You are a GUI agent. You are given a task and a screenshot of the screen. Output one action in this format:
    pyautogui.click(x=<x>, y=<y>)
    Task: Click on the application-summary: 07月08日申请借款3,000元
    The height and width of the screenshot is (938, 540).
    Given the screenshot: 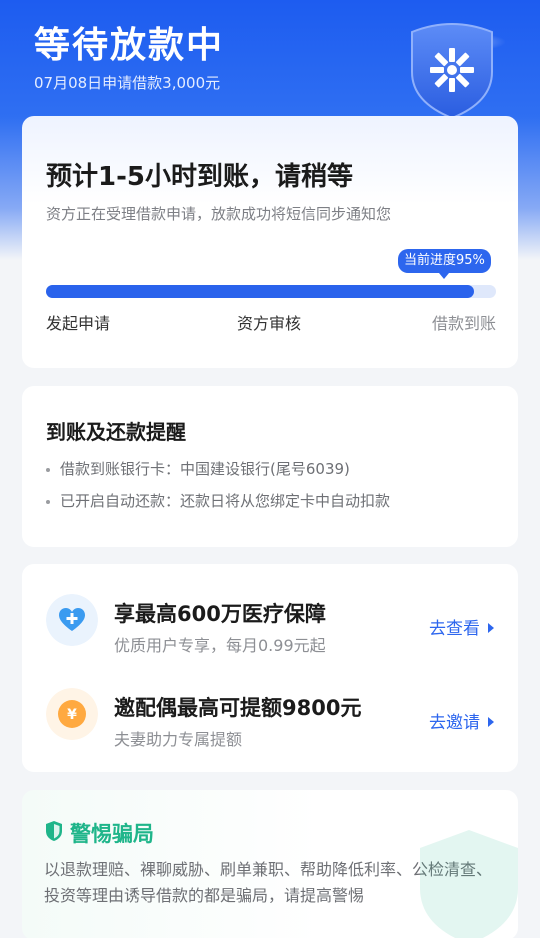 What is the action you would take?
    pyautogui.click(x=127, y=83)
    